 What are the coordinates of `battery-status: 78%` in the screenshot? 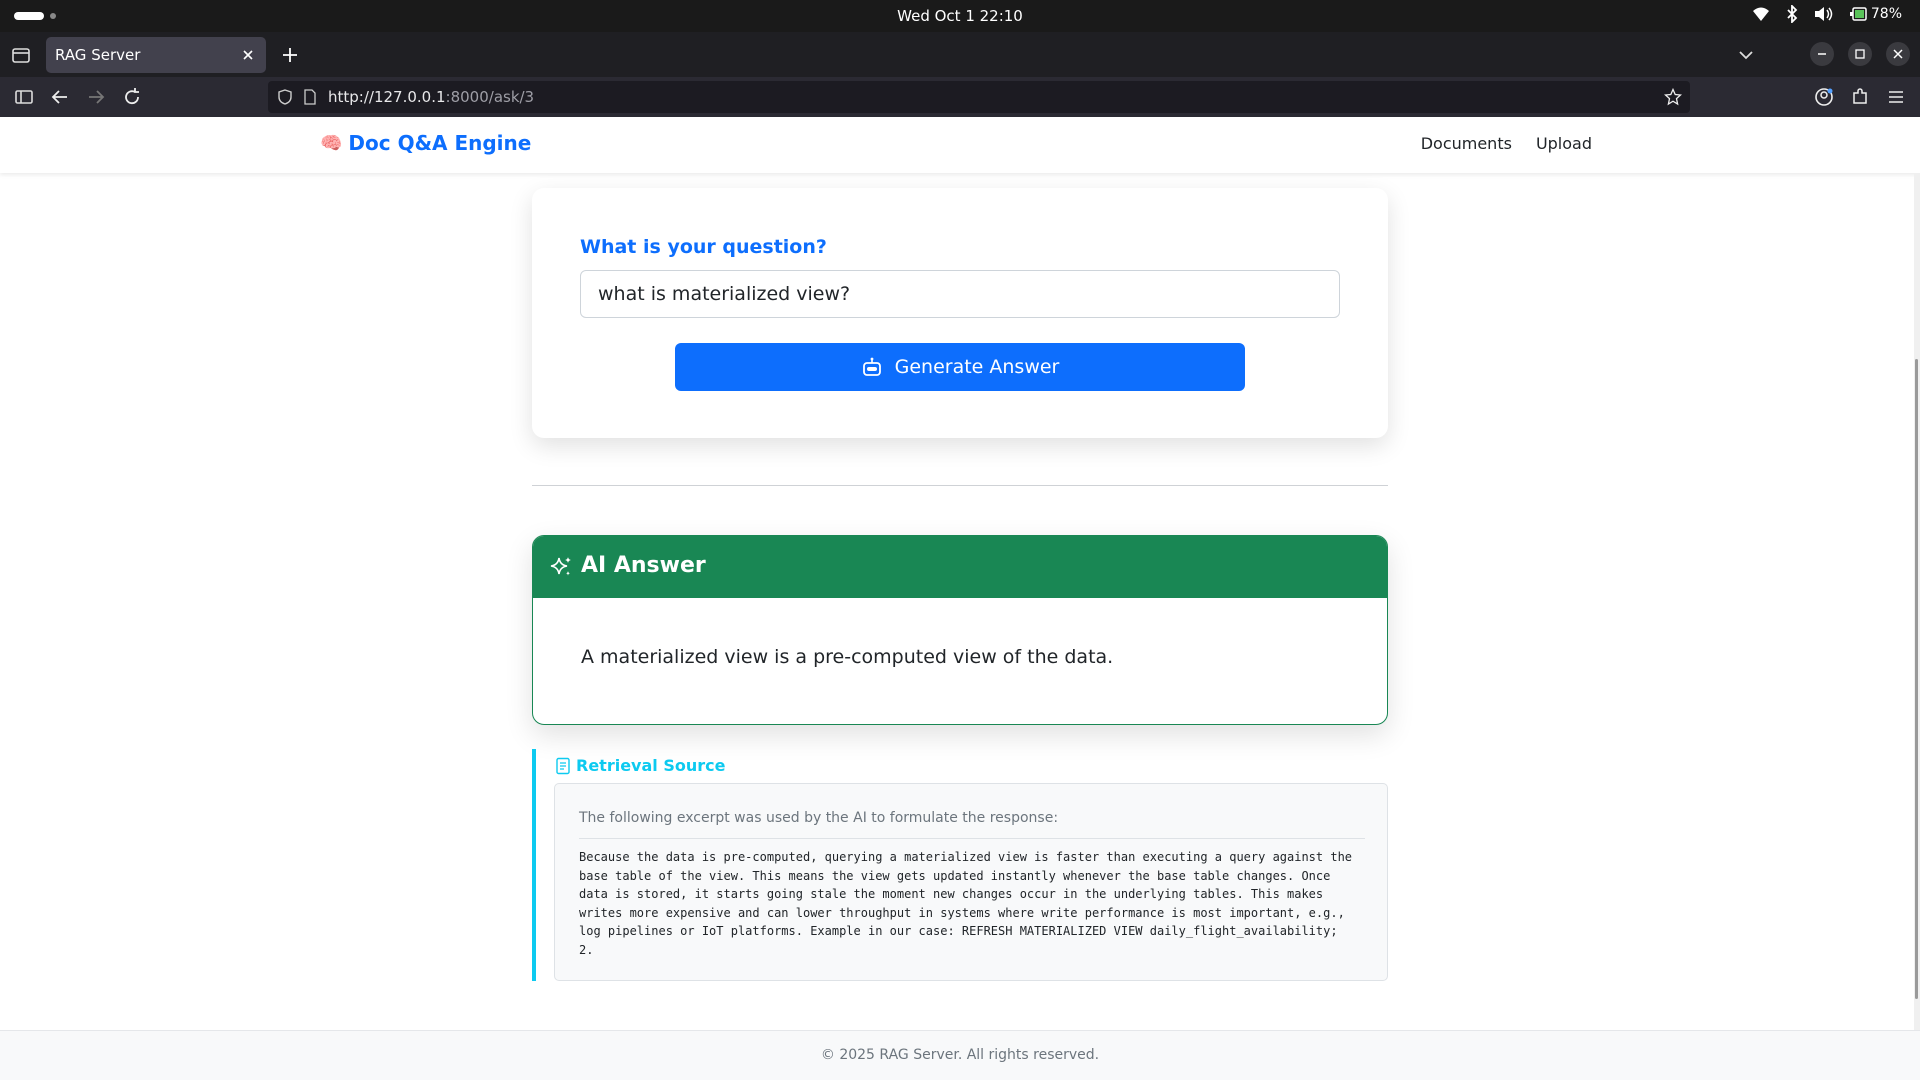 It's located at (1875, 14).